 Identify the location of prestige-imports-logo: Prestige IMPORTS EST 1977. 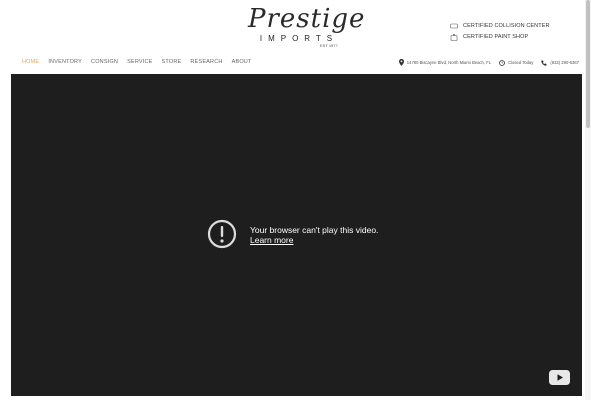
(306, 26).